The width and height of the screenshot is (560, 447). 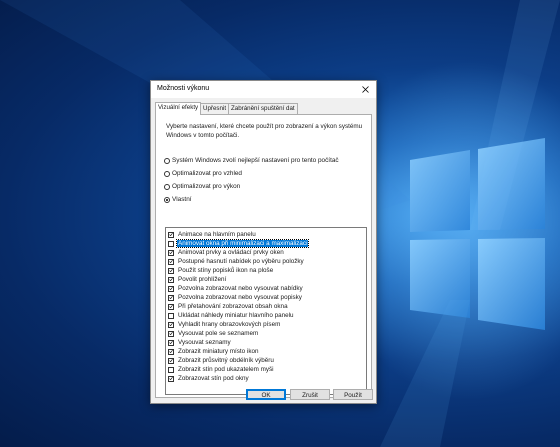 I want to click on list-item-taskbar-animations: Animace na hlavním panelu, so click(x=212, y=234).